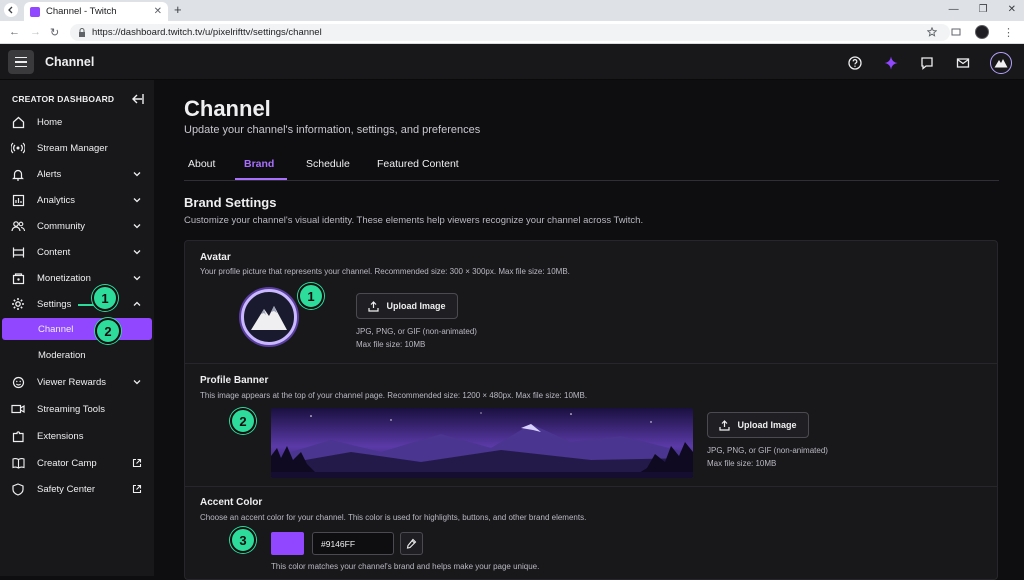 This screenshot has width=1024, height=580. Describe the element at coordinates (259, 164) in the screenshot. I see `tab-brand: Brand` at that location.